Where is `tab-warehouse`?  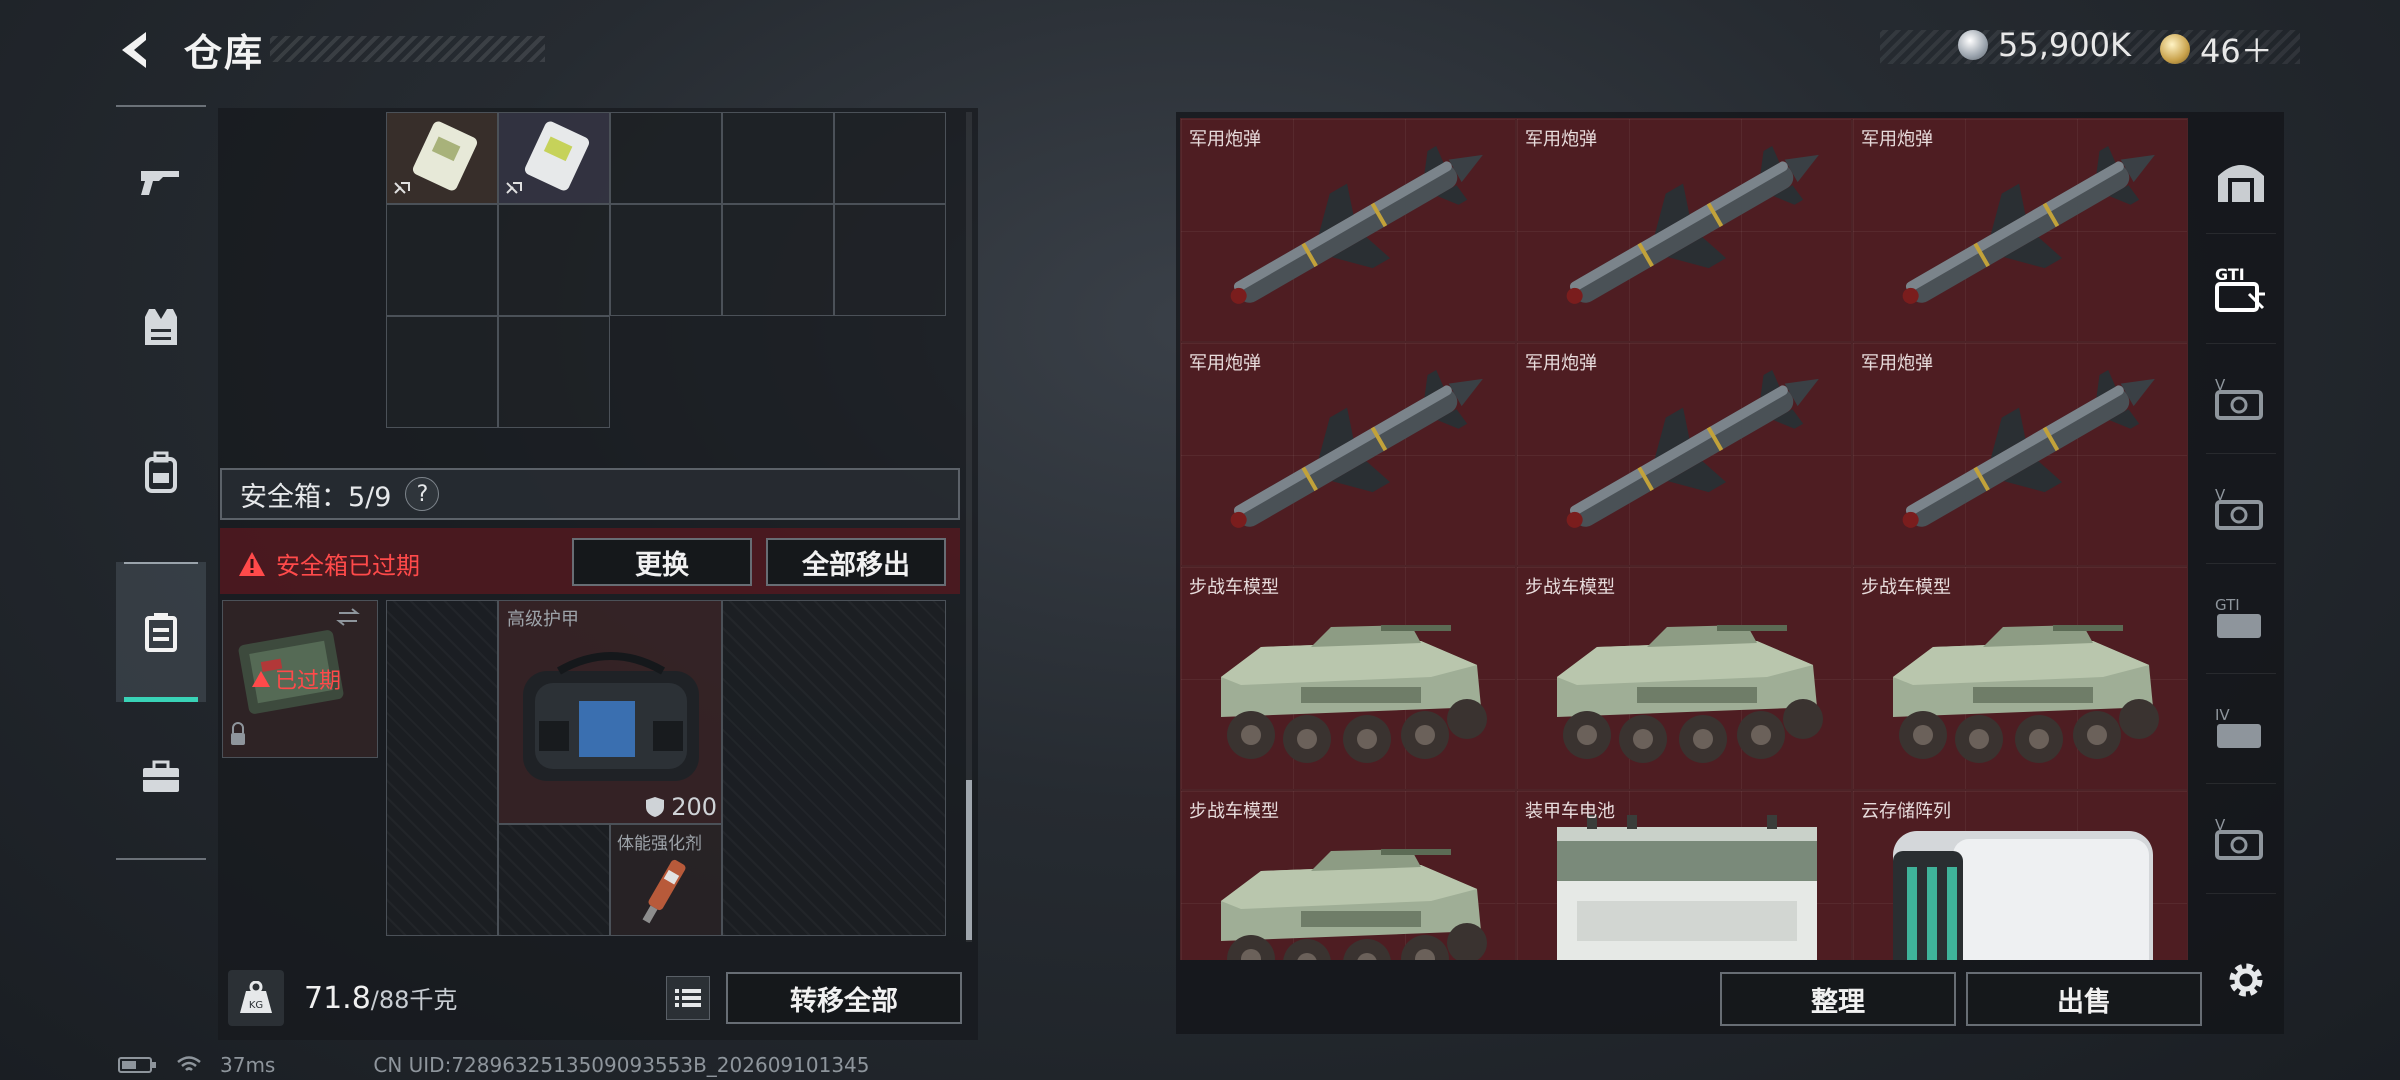
tab-warehouse is located at coordinates (2241, 179).